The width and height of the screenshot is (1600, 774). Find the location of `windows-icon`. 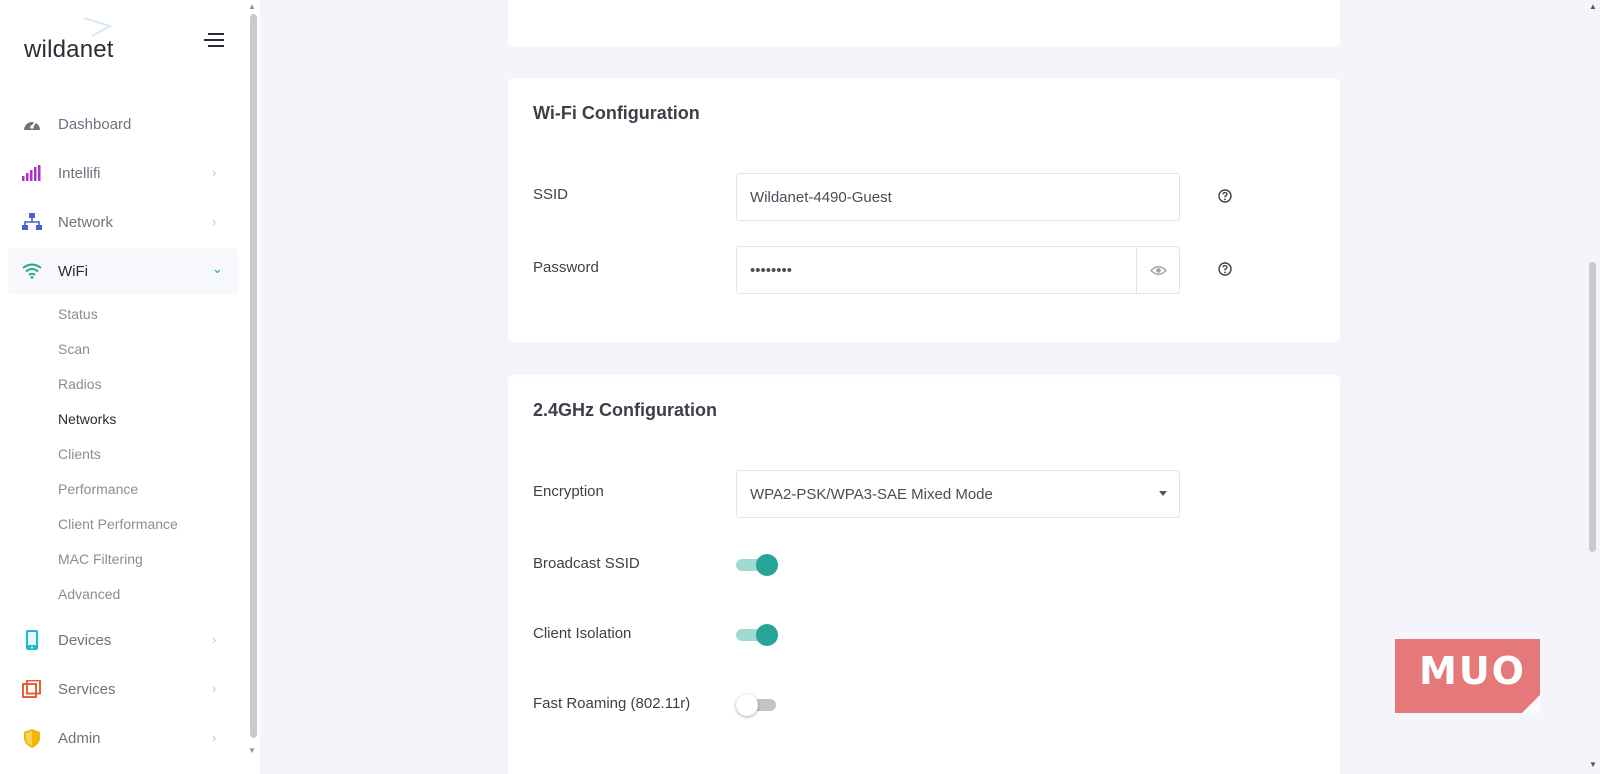

windows-icon is located at coordinates (32, 689).